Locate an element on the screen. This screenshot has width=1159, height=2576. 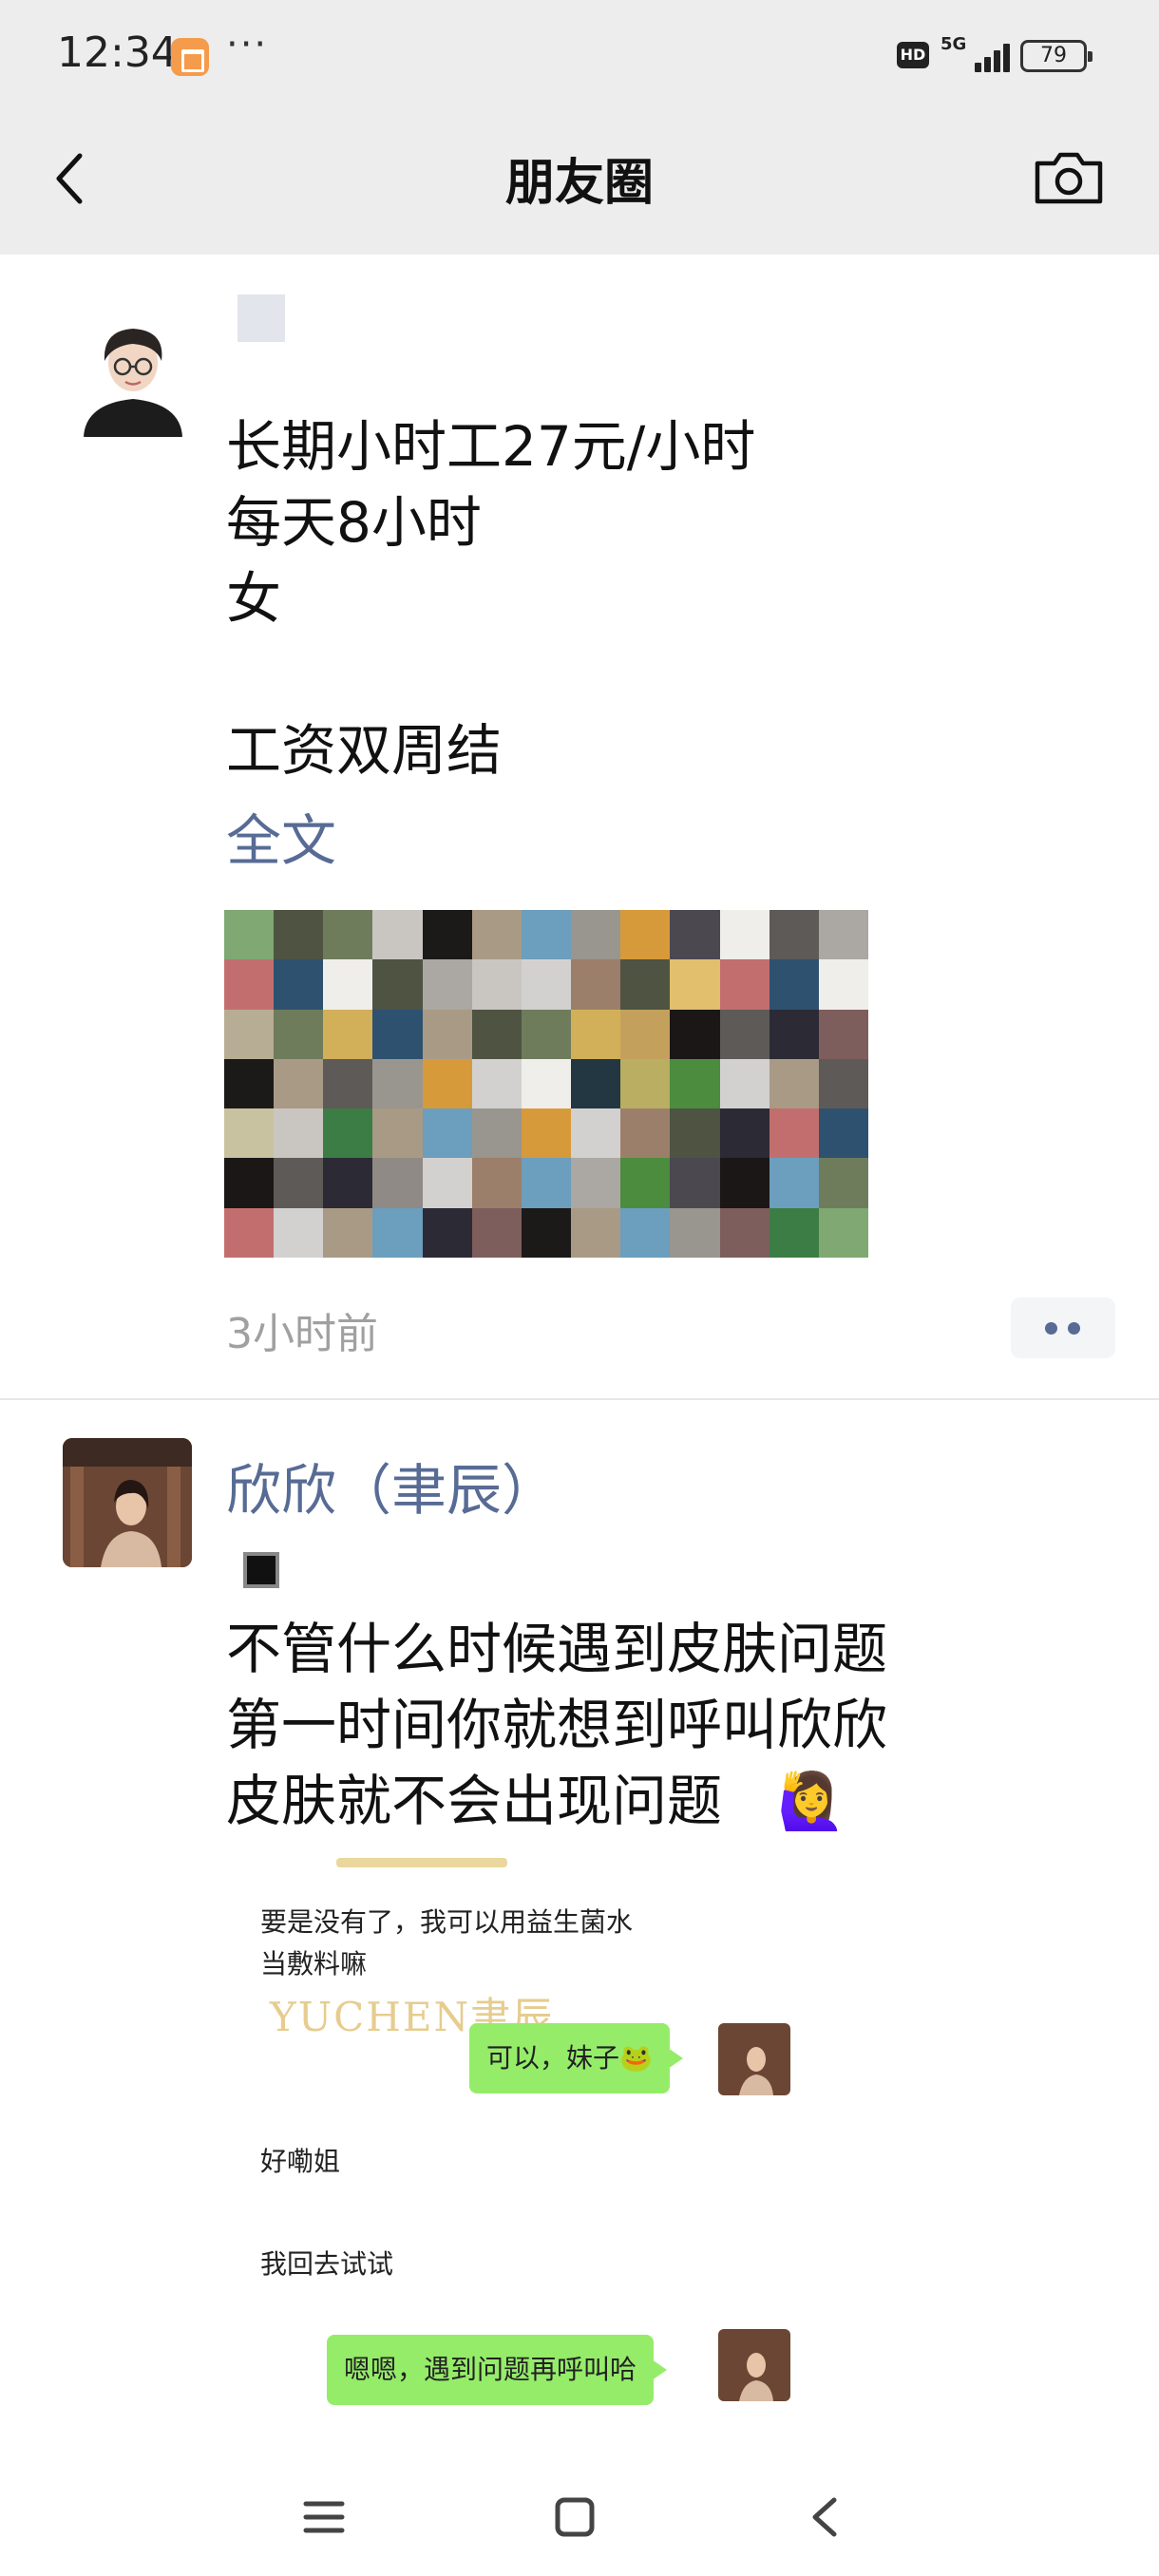
home-button is located at coordinates (575, 2517).